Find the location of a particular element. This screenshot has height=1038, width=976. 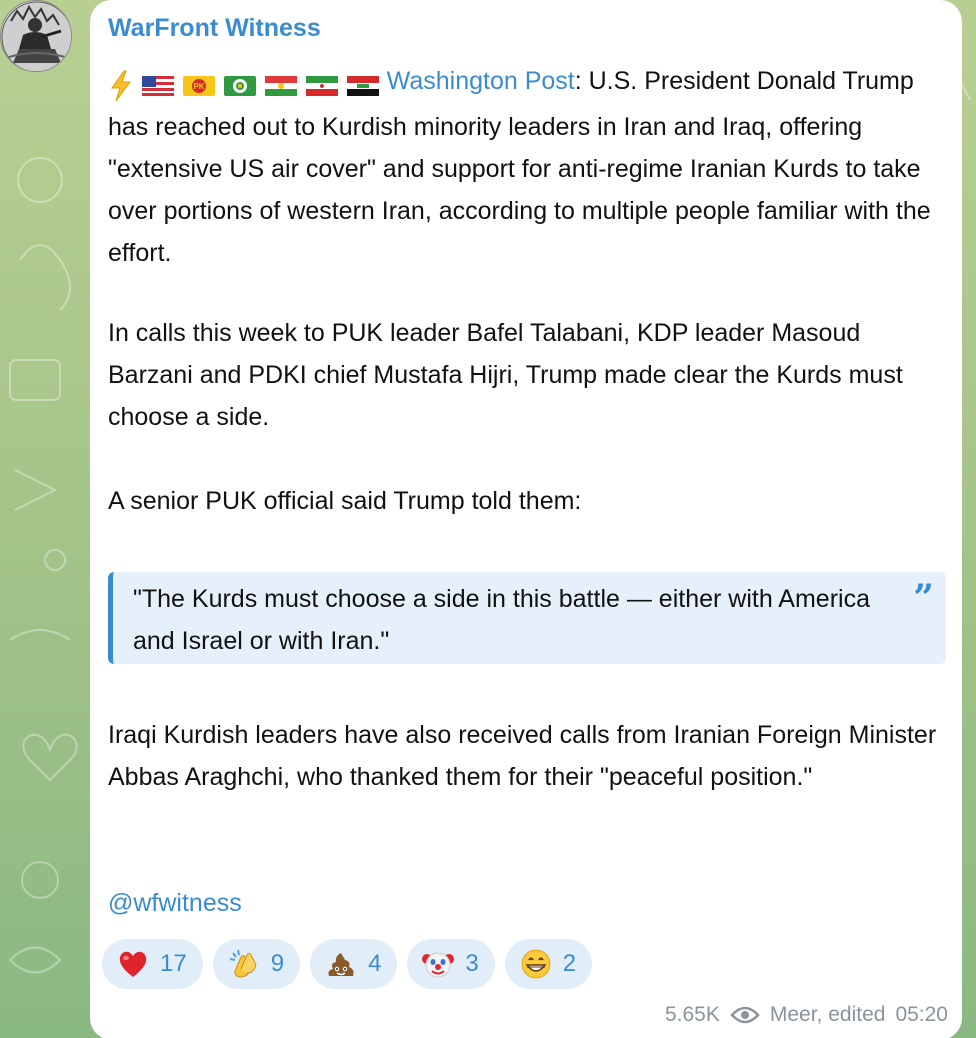

reaction-clown: 3 is located at coordinates (451, 964).